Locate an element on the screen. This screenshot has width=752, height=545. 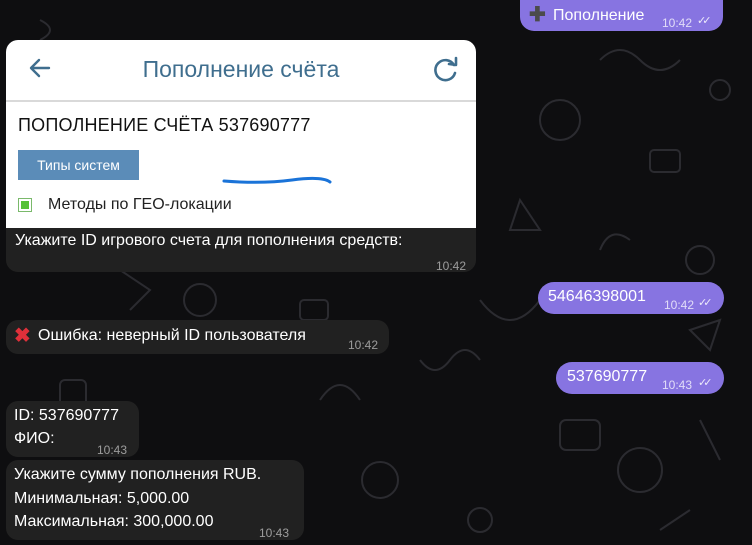
card-header: Пополнение счёта is located at coordinates (241, 71).